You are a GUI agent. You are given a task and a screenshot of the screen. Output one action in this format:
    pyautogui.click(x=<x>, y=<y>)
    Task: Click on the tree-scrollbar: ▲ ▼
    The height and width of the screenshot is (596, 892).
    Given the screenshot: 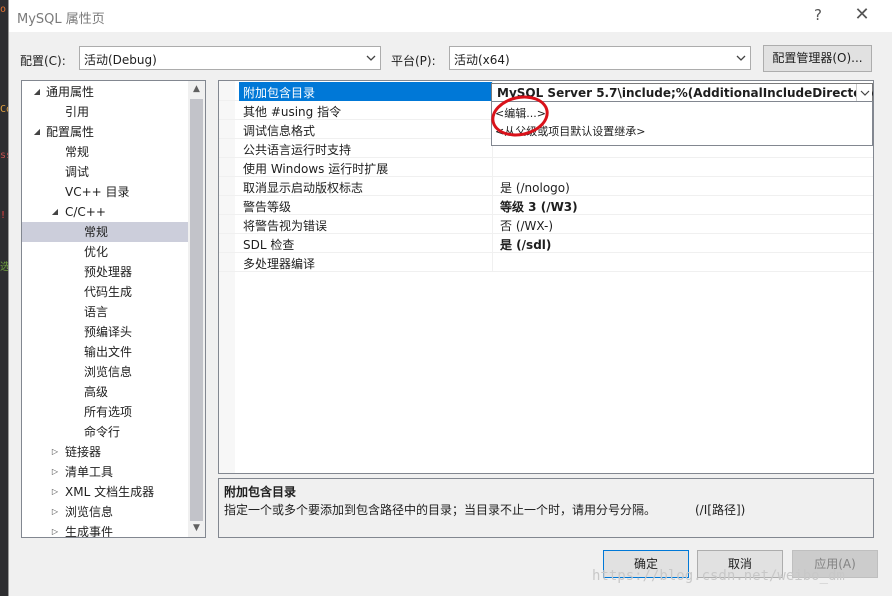 What is the action you would take?
    pyautogui.click(x=196, y=309)
    